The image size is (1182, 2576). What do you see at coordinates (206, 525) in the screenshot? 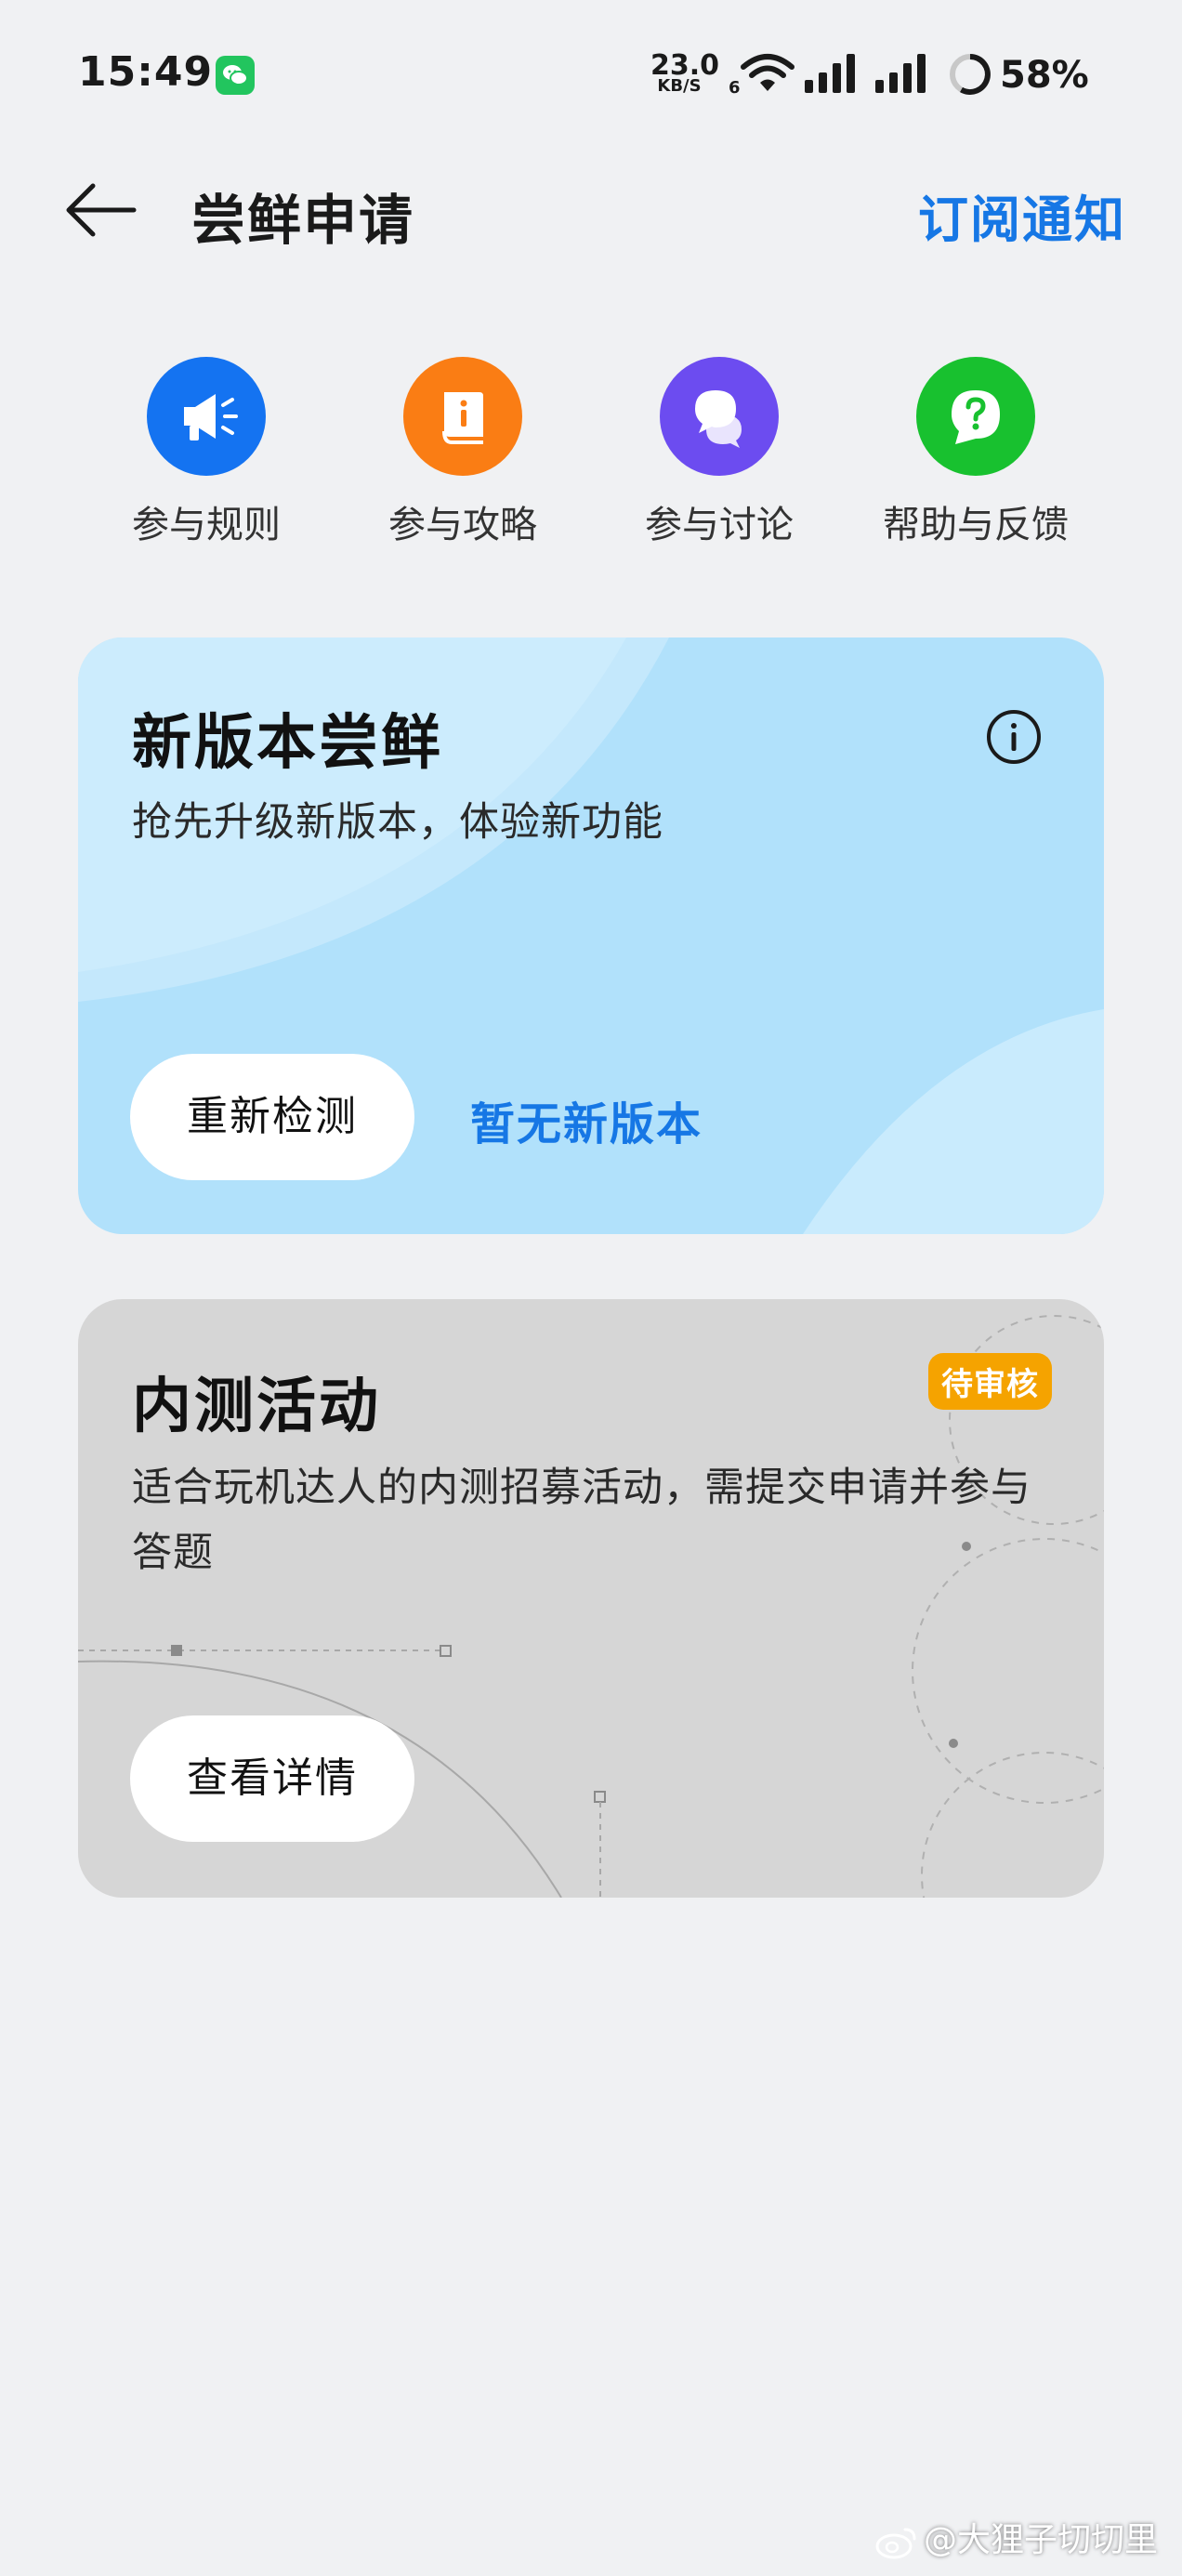
I see `shortcut-rules-label: 参与规则` at bounding box center [206, 525].